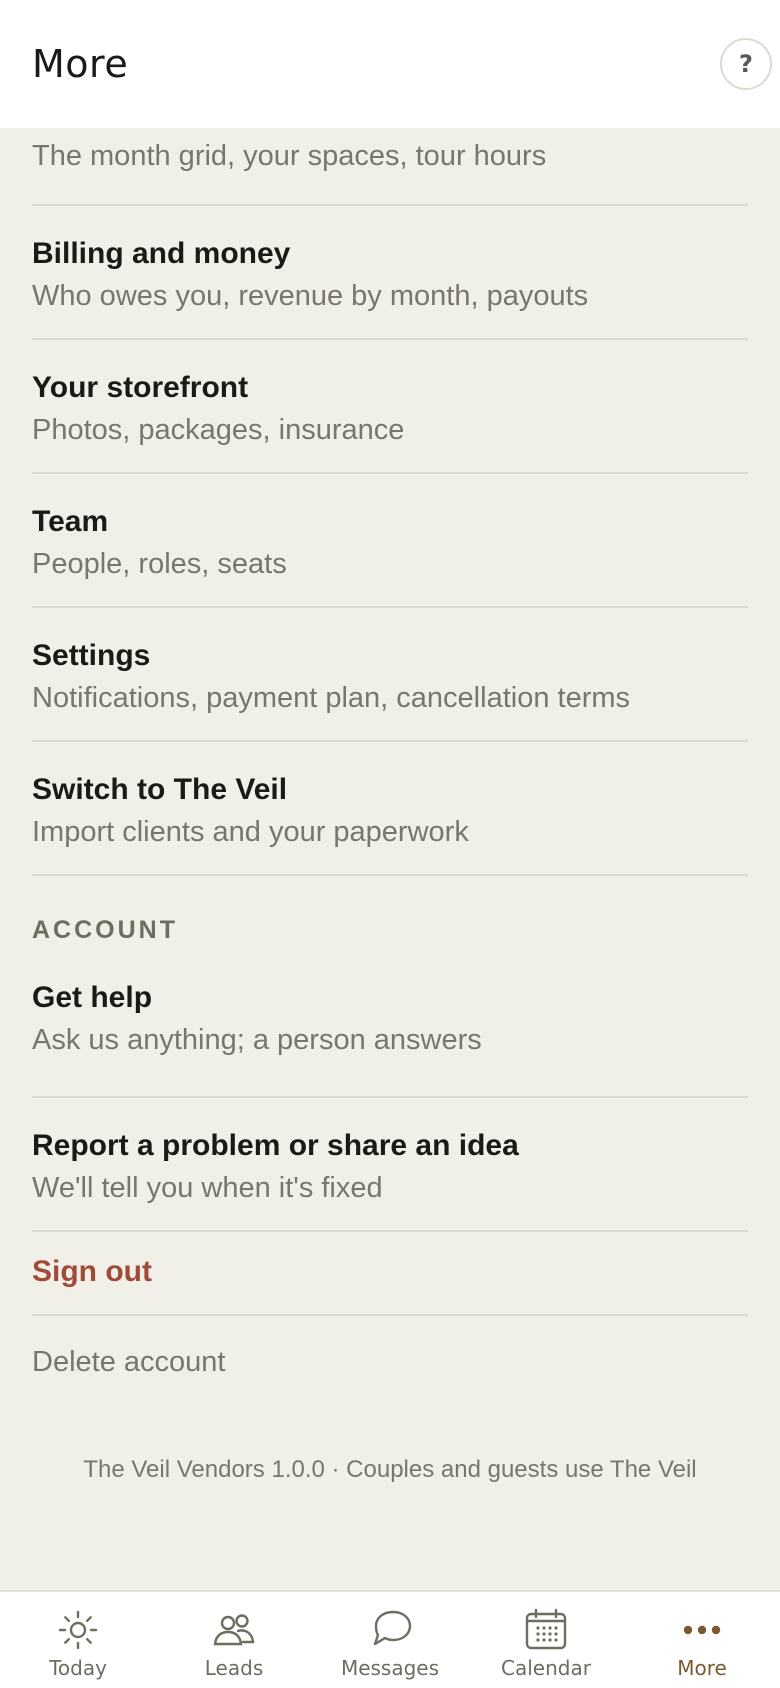 The image size is (780, 1688). I want to click on help-button: ?, so click(746, 64).